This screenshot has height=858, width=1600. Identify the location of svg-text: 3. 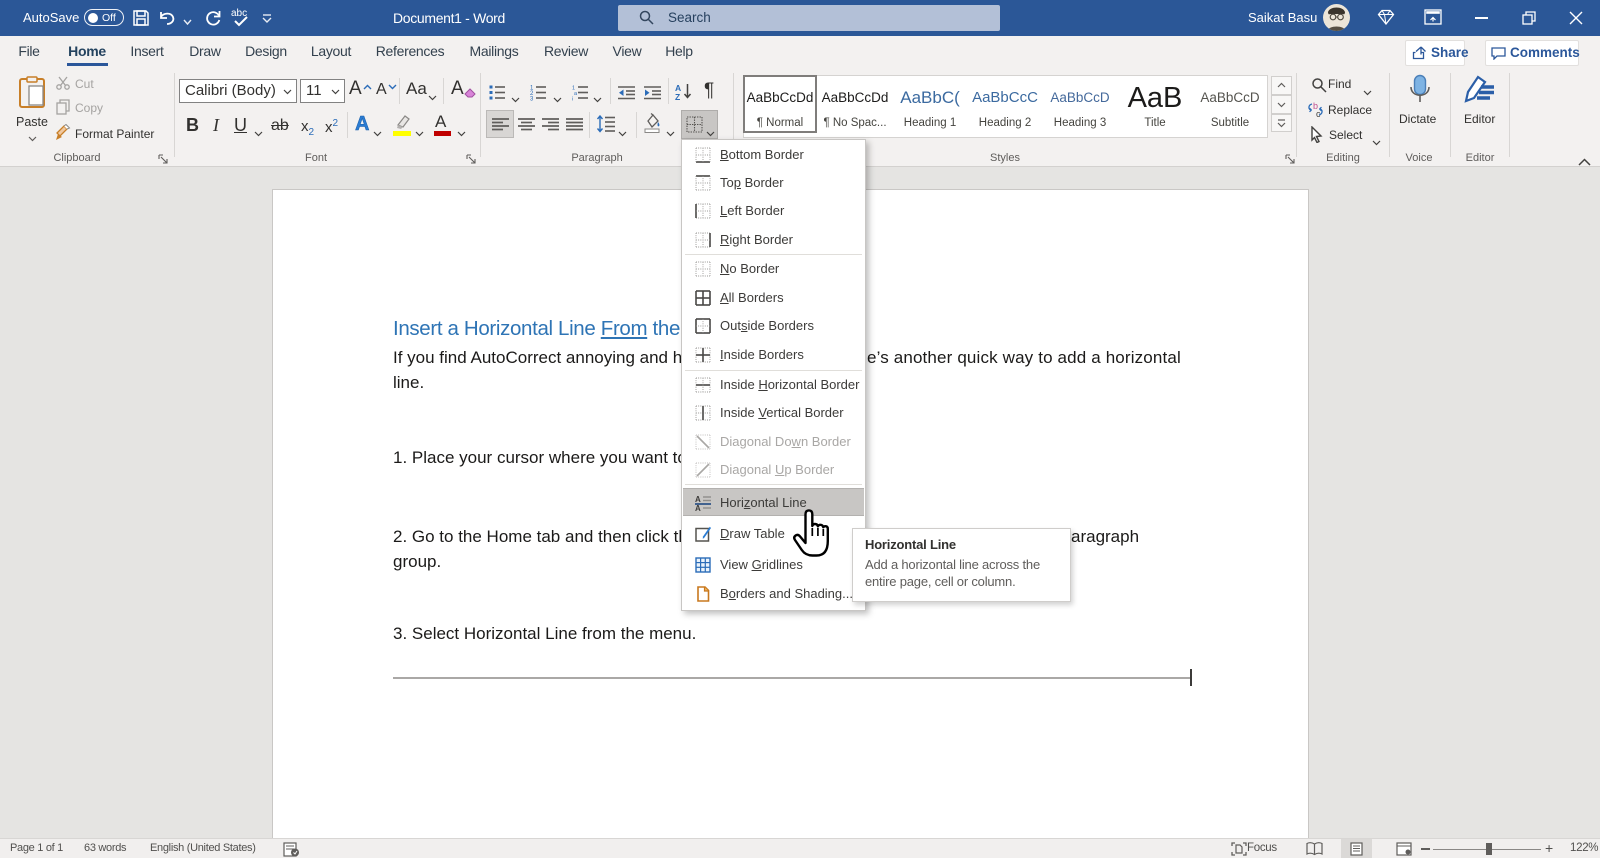
(532, 99).